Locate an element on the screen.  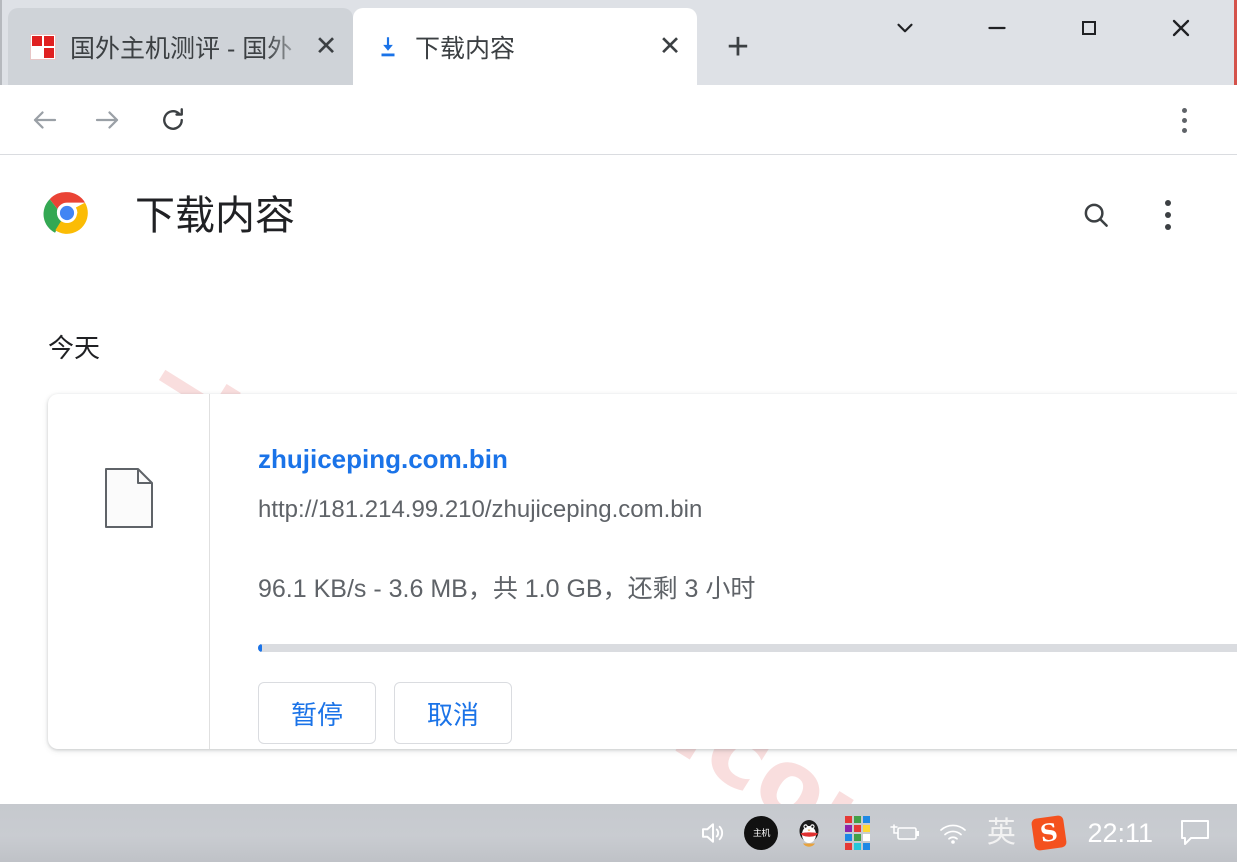
windows-taskbar: 主机 英 S 22:11 is located at coordinates (618, 833).